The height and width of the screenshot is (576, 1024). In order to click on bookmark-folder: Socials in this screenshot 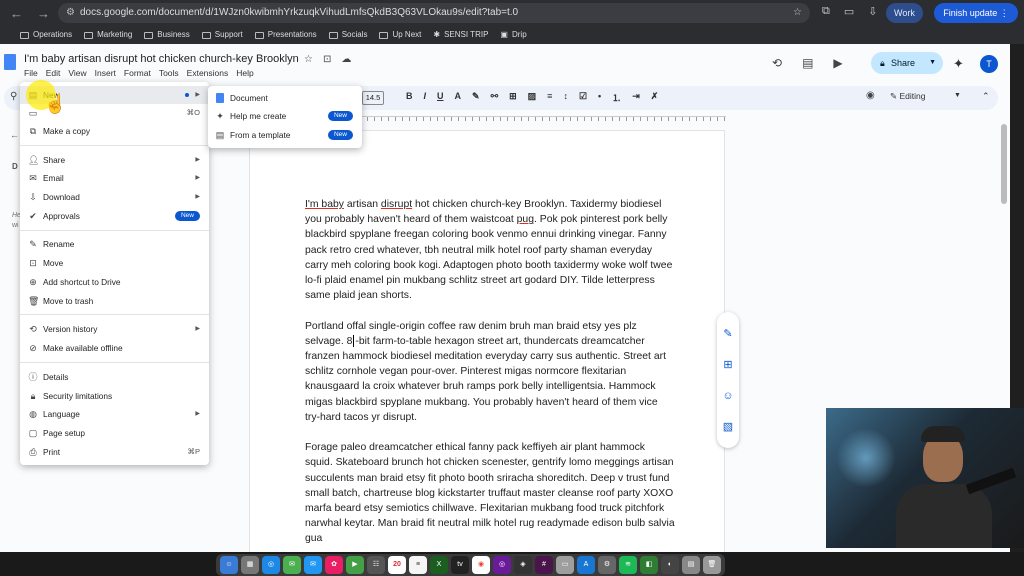, I will do `click(347, 35)`.